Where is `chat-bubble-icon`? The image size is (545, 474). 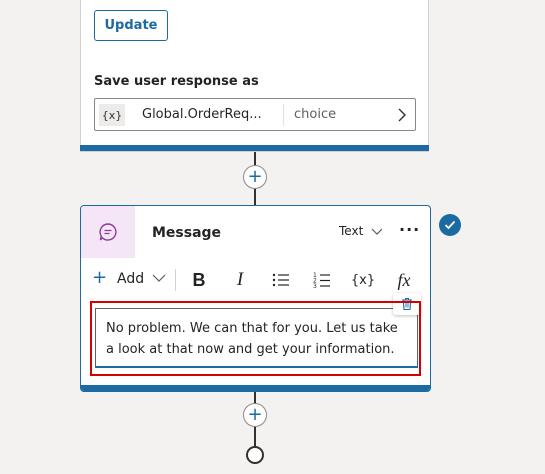 chat-bubble-icon is located at coordinates (108, 232).